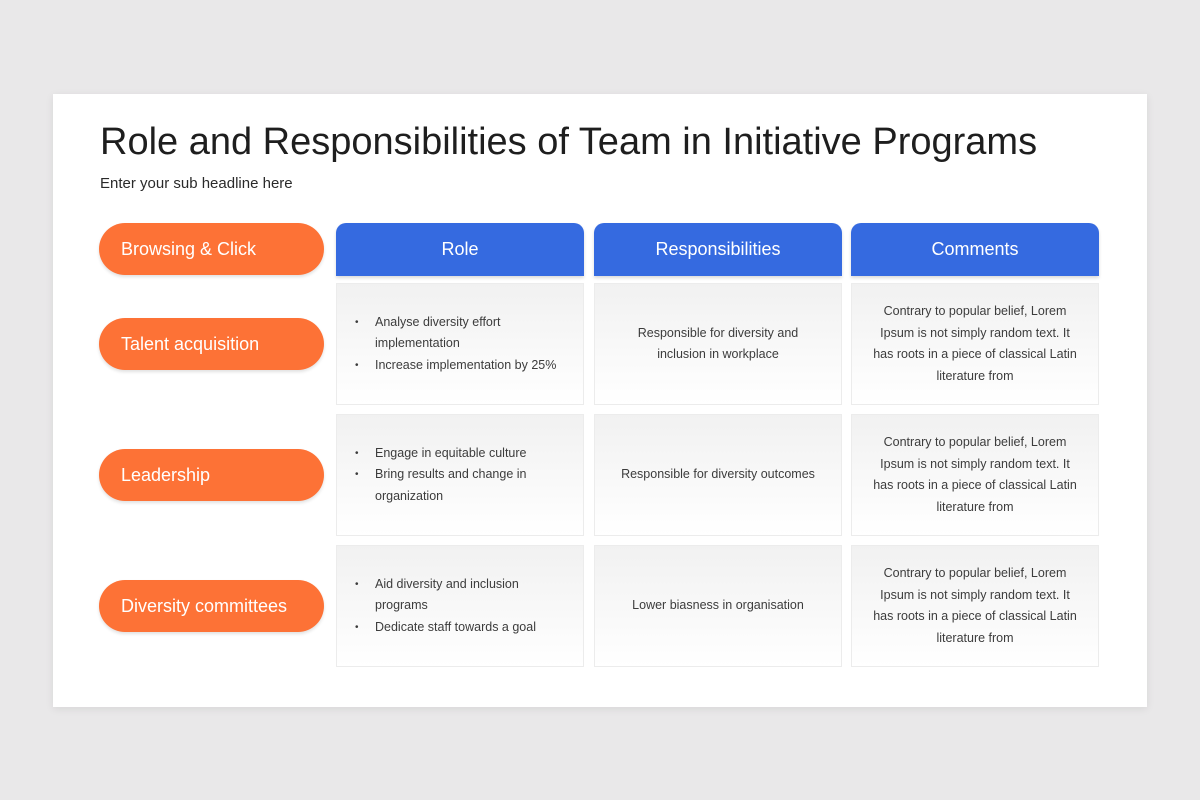 The width and height of the screenshot is (1200, 800). Describe the element at coordinates (451, 452) in the screenshot. I see `list-item-text: Engage in equitable culture` at that location.